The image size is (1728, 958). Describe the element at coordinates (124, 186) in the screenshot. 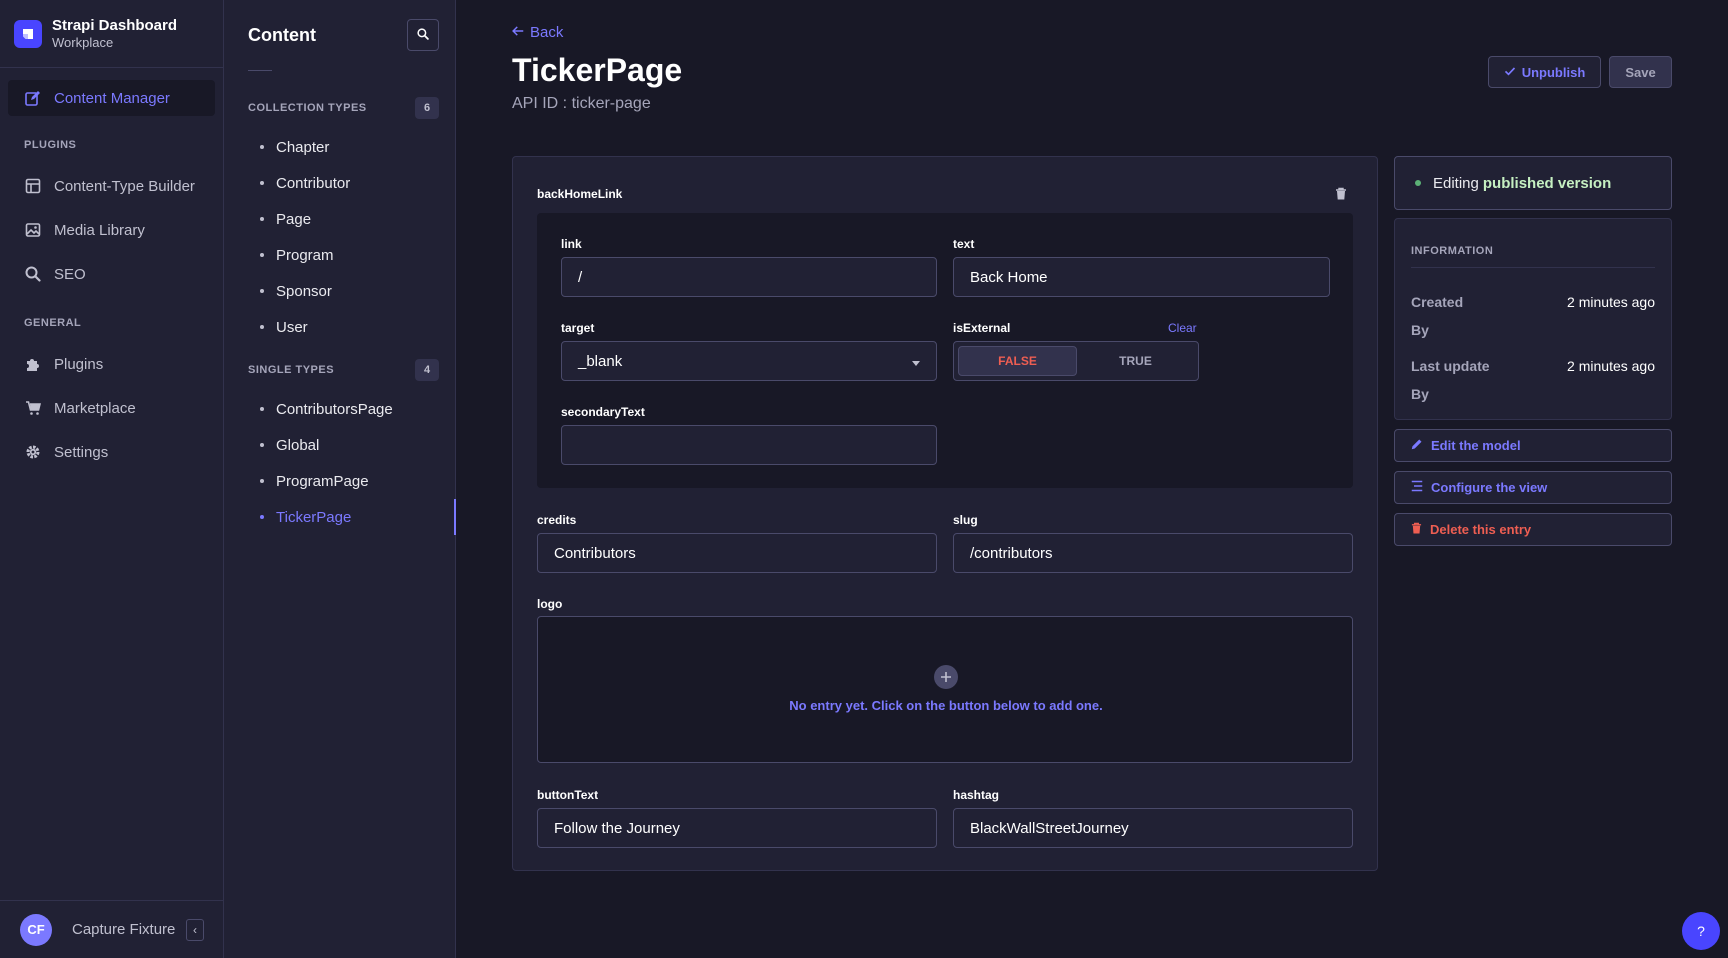

I see `nav-item-label: Content-Type Builder` at that location.